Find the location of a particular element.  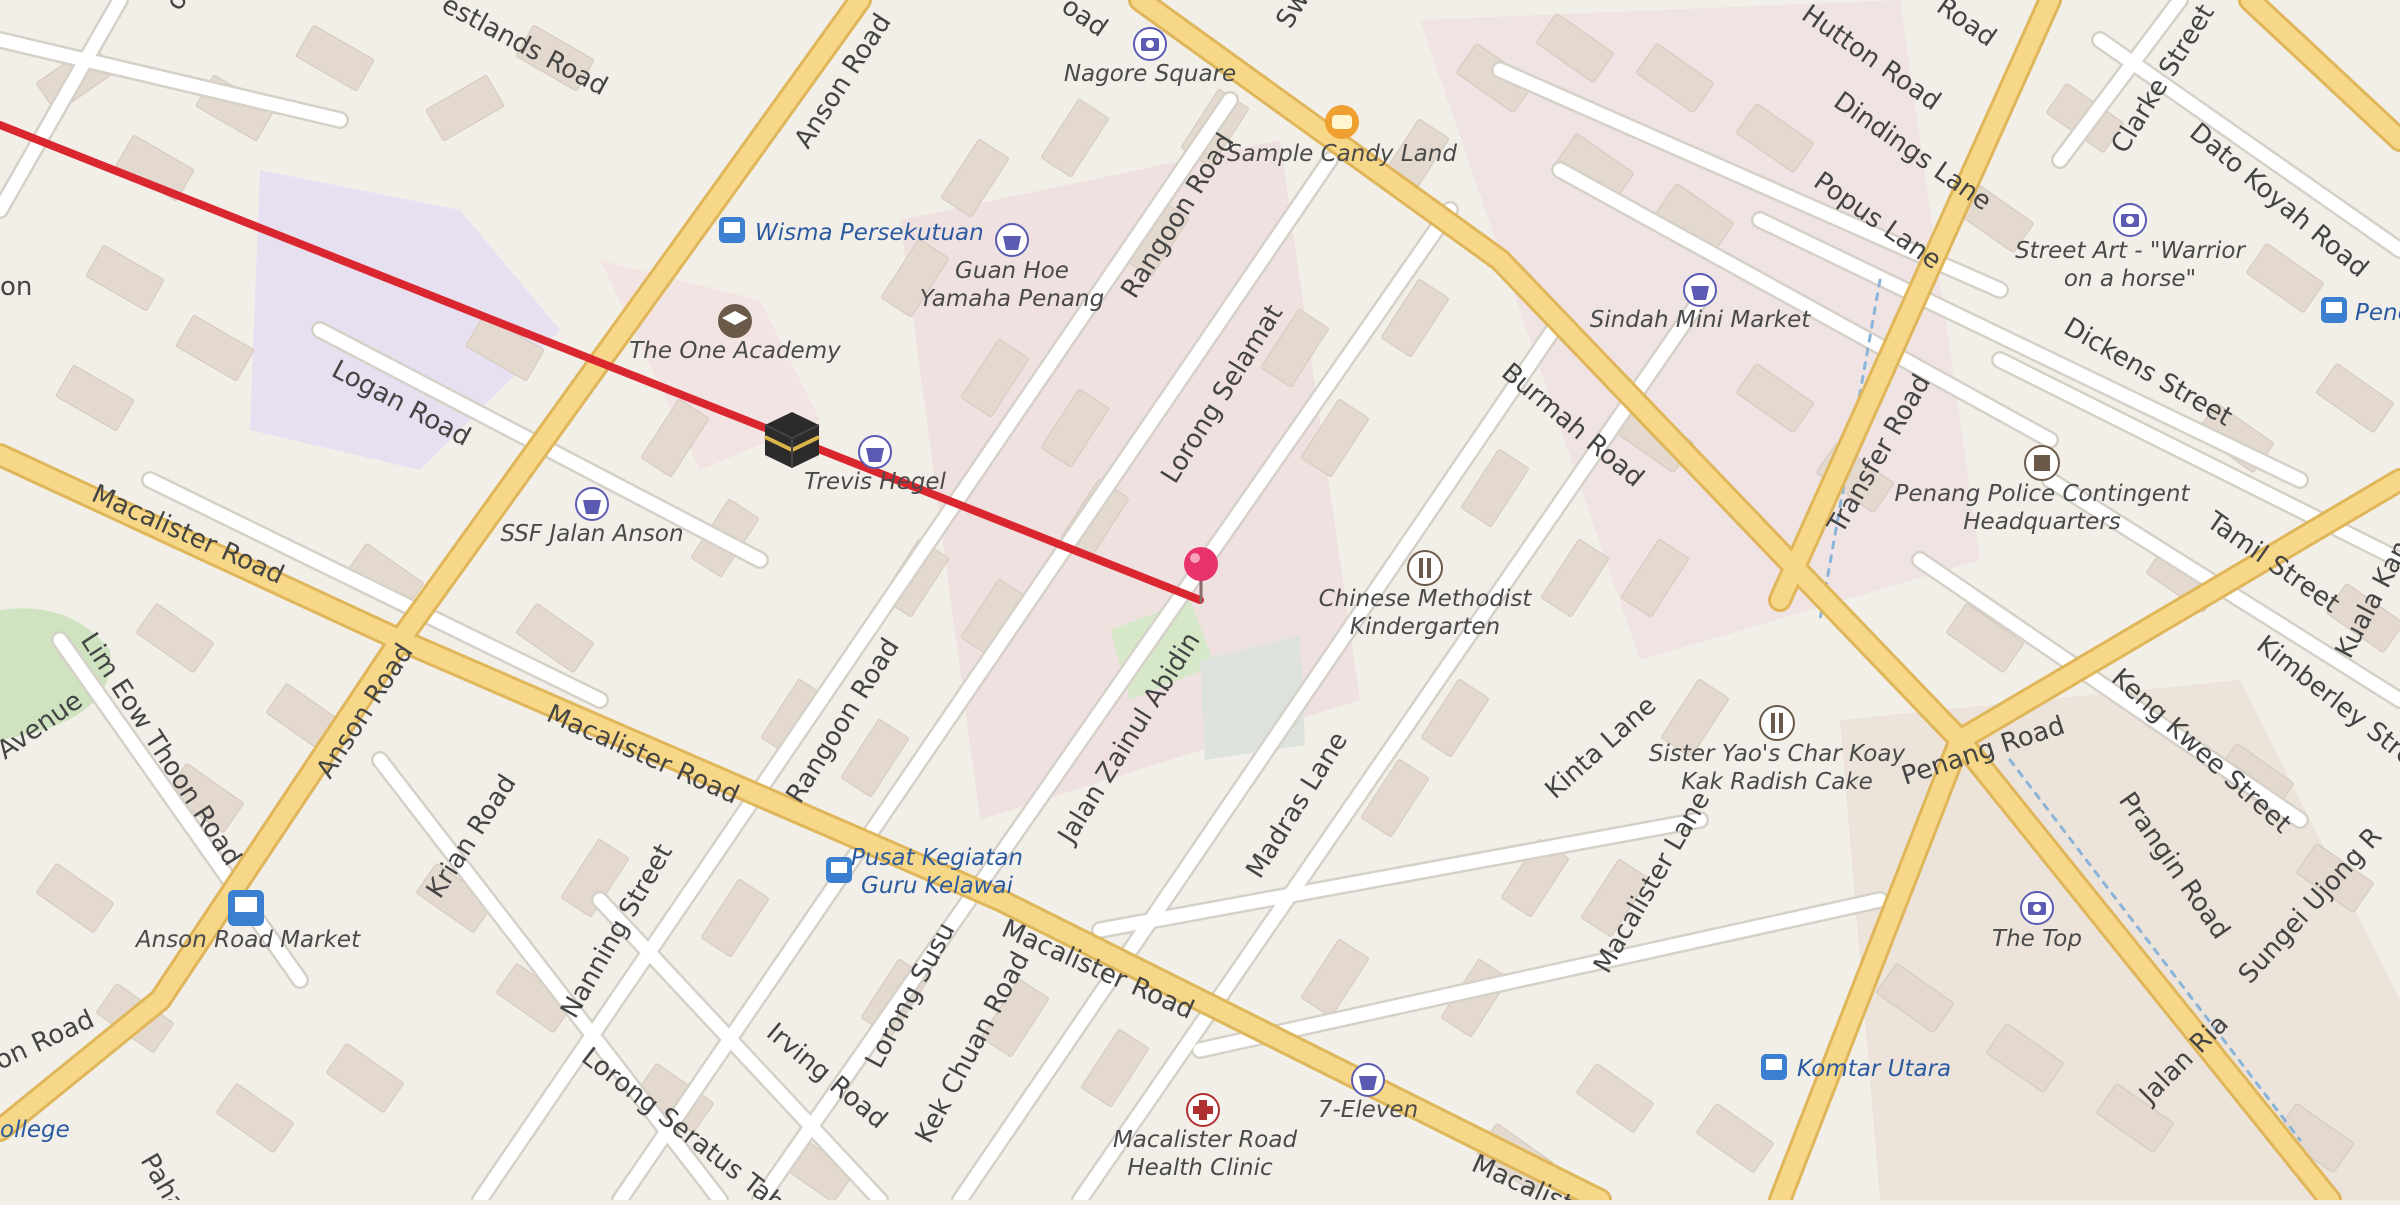

poi-label: Pusat Kegiatan is located at coordinates (937, 858).